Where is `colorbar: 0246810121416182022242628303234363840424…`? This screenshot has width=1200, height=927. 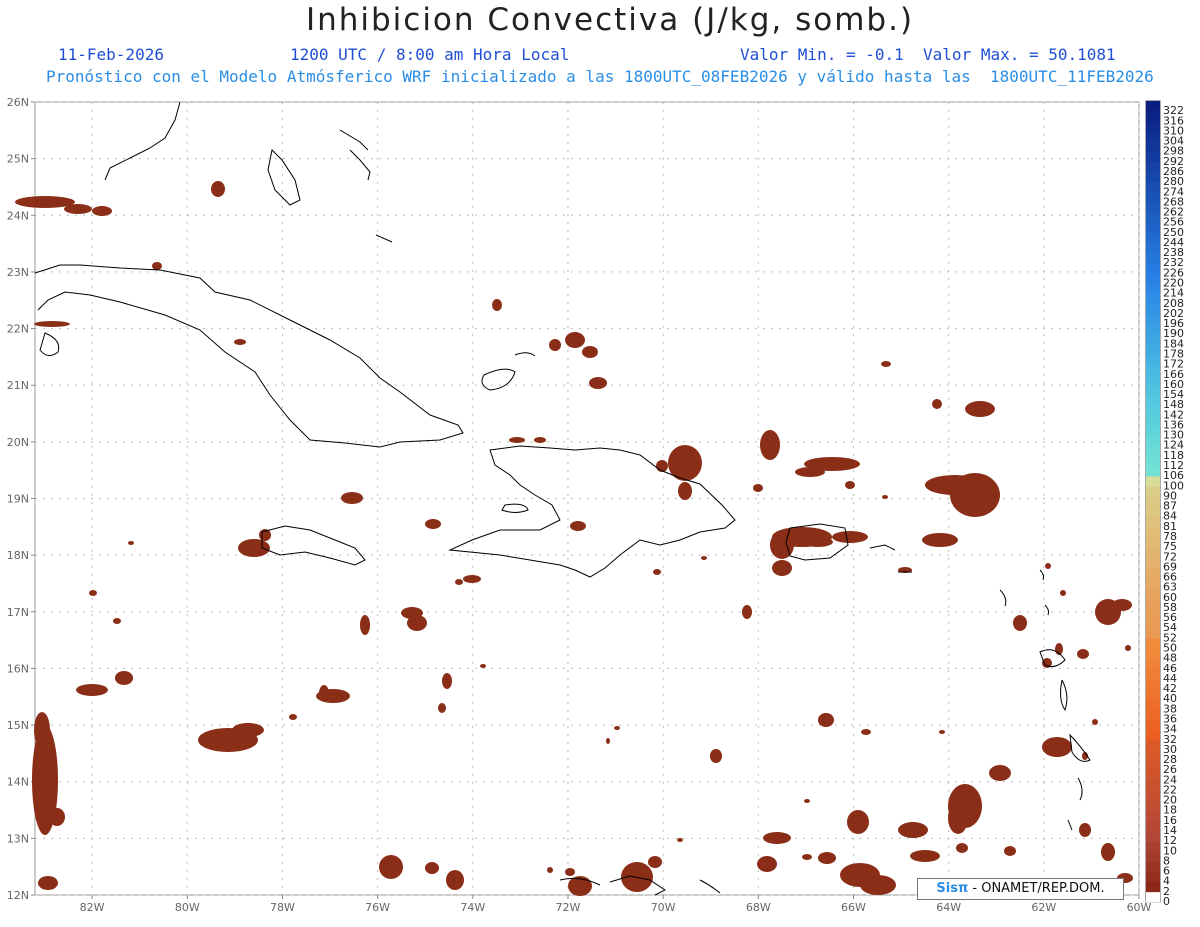 colorbar: 0246810121416182022242628303234363840424… is located at coordinates (1164, 504).